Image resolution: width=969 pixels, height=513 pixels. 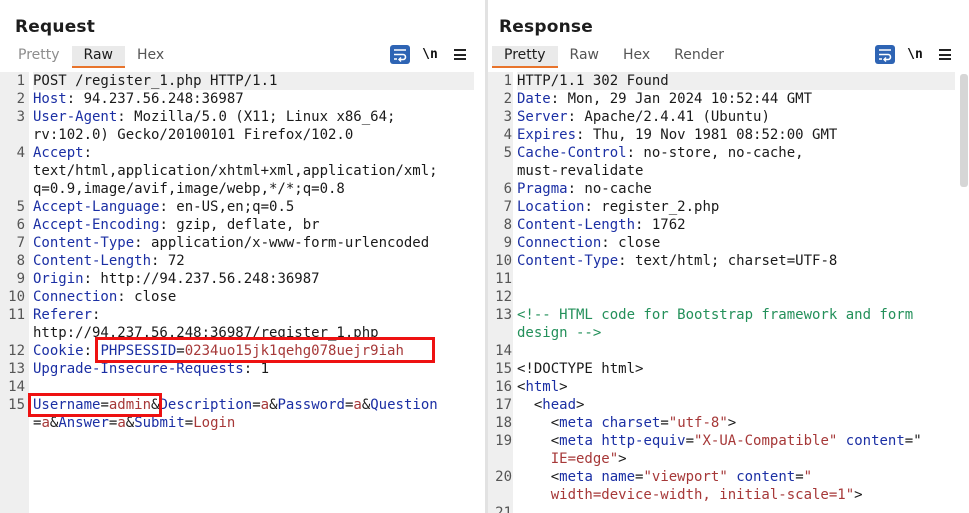 I want to click on wrap-lines-icon, so click(x=885, y=54).